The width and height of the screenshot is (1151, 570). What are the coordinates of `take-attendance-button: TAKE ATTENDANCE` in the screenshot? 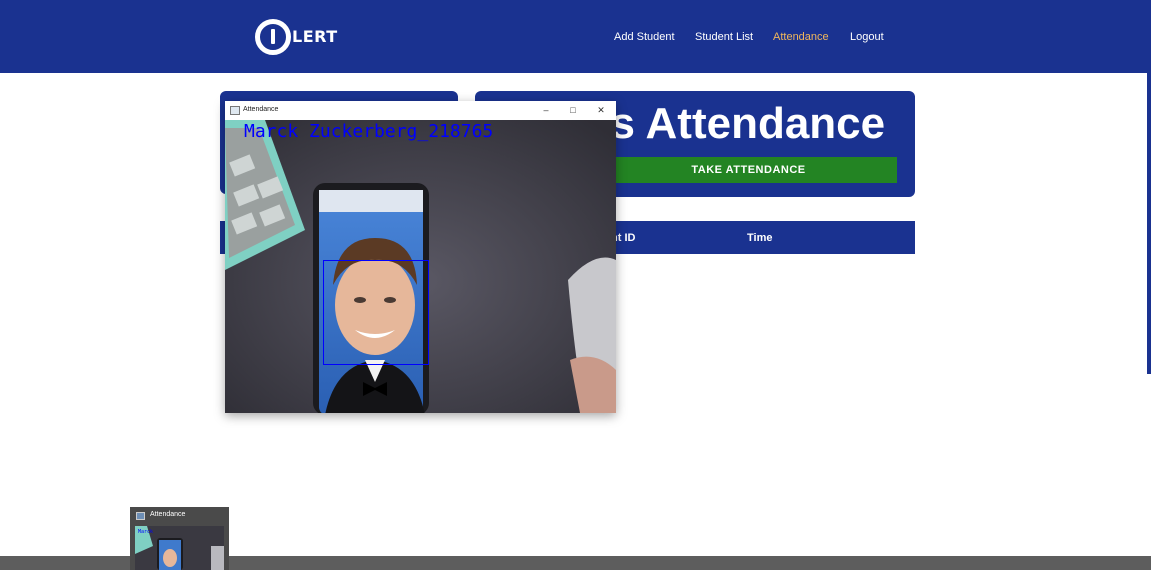 It's located at (748, 170).